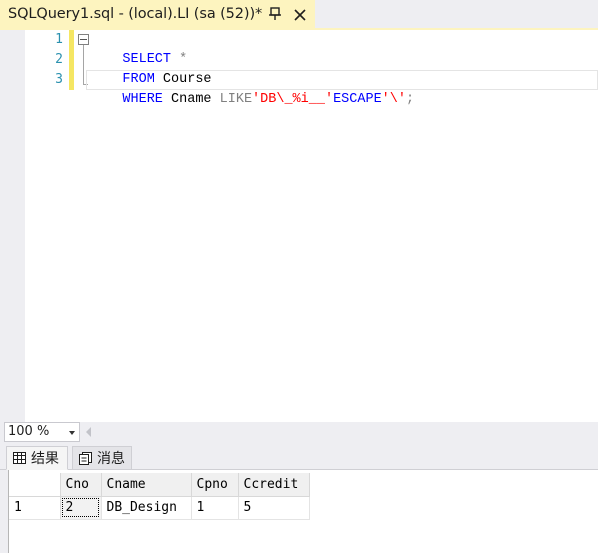 The width and height of the screenshot is (598, 553). Describe the element at coordinates (19, 458) in the screenshot. I see `grid-icon` at that location.